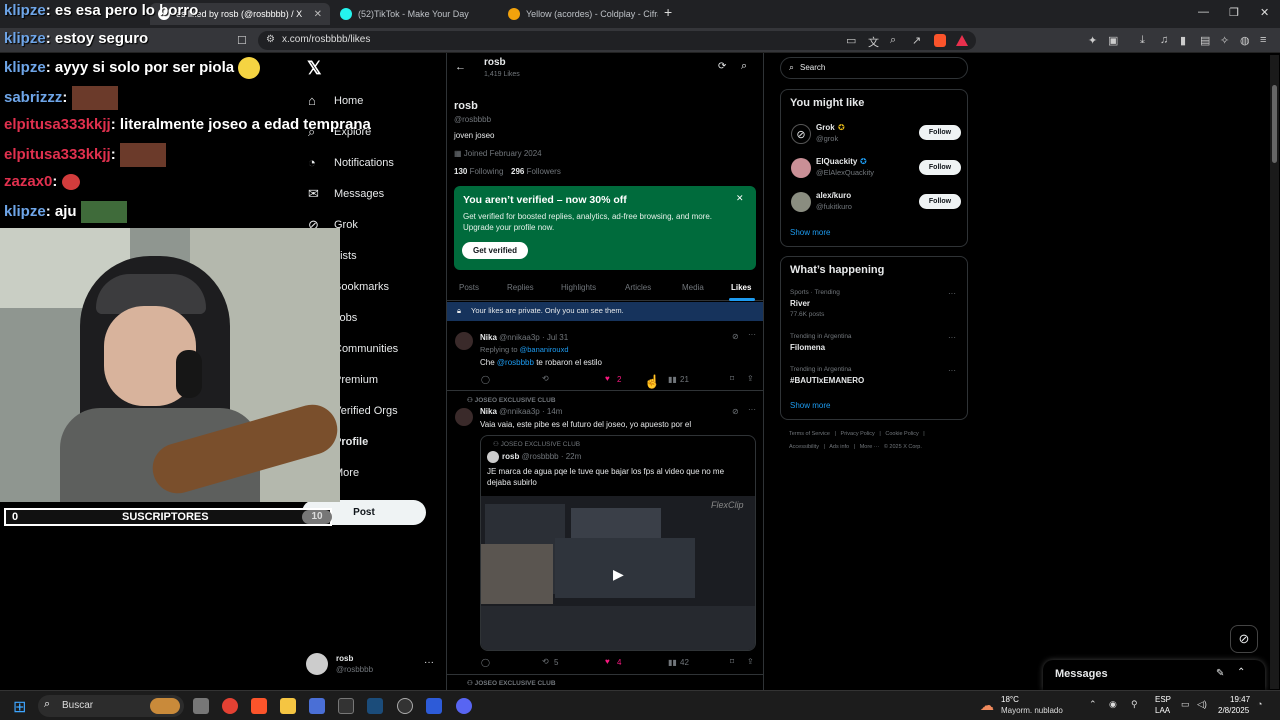  What do you see at coordinates (1162, 710) in the screenshot?
I see `lang-layout: LAA` at bounding box center [1162, 710].